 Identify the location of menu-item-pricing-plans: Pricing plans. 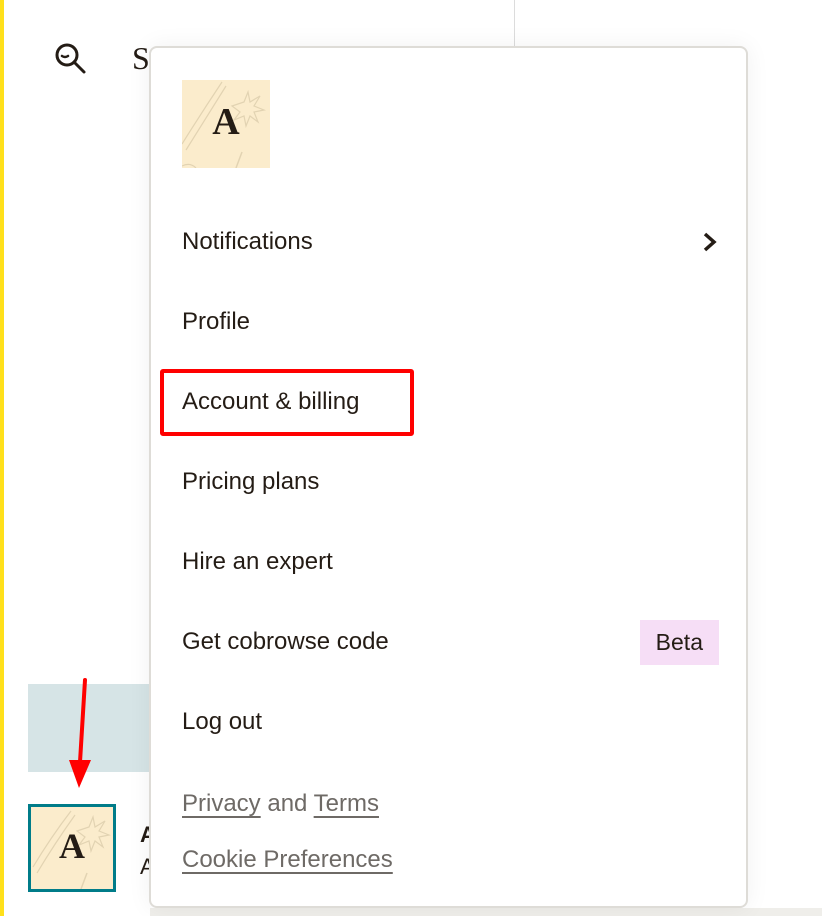
(250, 482).